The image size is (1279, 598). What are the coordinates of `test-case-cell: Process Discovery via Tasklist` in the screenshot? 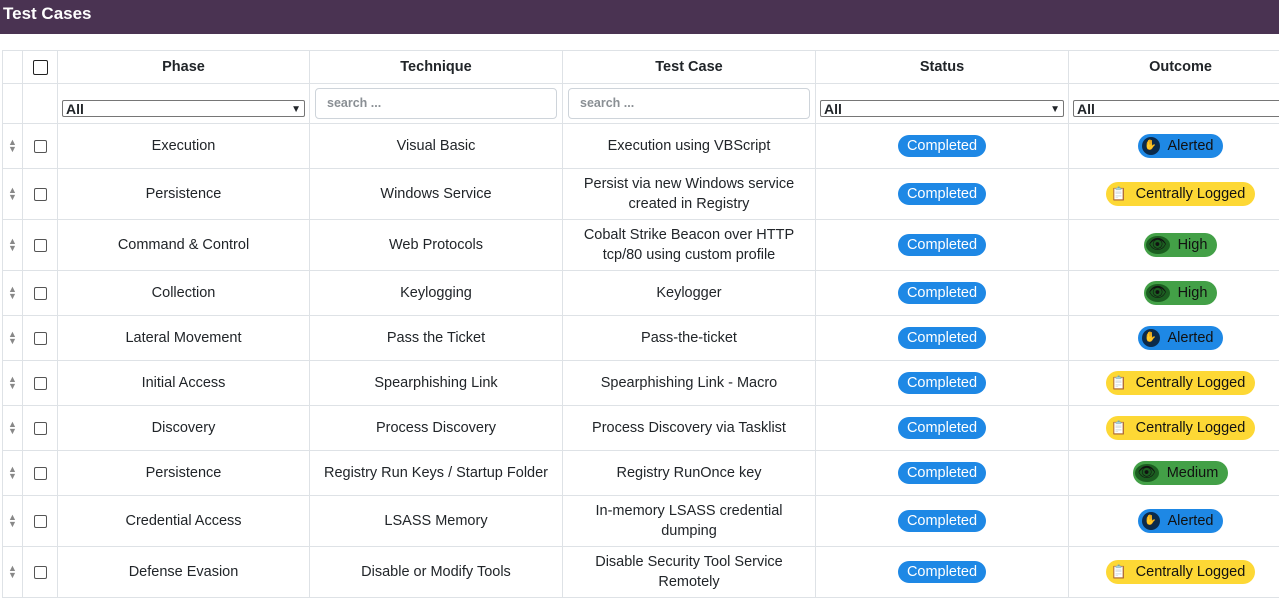 It's located at (689, 428).